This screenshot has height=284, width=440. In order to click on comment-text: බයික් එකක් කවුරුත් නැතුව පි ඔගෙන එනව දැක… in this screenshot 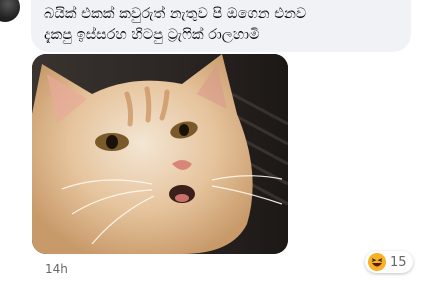, I will do `click(175, 24)`.